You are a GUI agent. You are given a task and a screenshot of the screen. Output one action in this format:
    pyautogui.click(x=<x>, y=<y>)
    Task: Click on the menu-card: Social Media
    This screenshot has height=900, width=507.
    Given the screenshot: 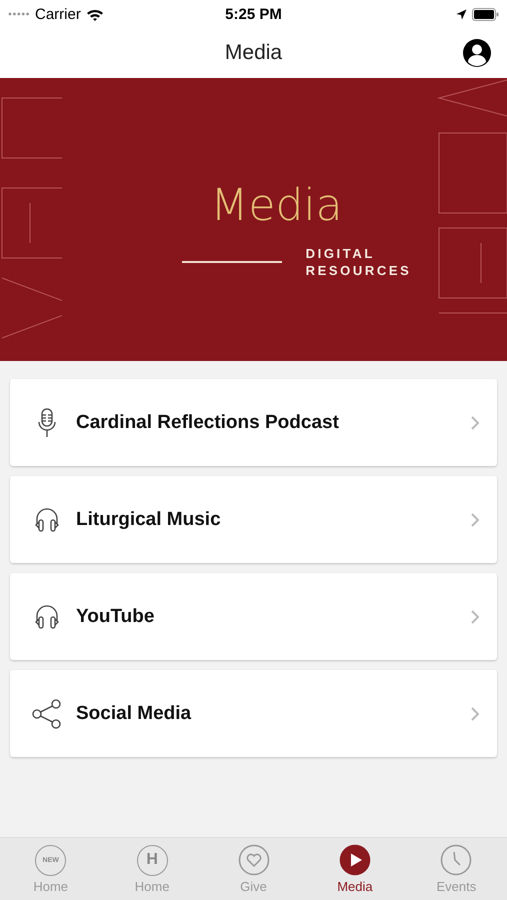 What is the action you would take?
    pyautogui.click(x=253, y=713)
    